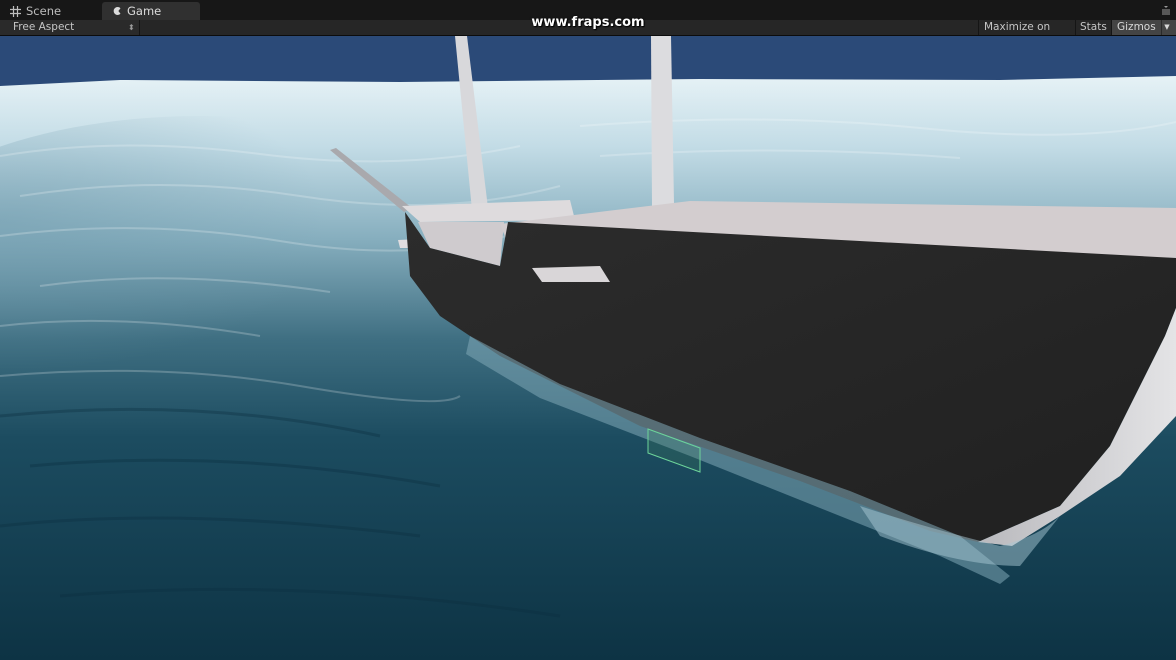 The height and width of the screenshot is (660, 1176). I want to click on tab-game: Game, so click(151, 11).